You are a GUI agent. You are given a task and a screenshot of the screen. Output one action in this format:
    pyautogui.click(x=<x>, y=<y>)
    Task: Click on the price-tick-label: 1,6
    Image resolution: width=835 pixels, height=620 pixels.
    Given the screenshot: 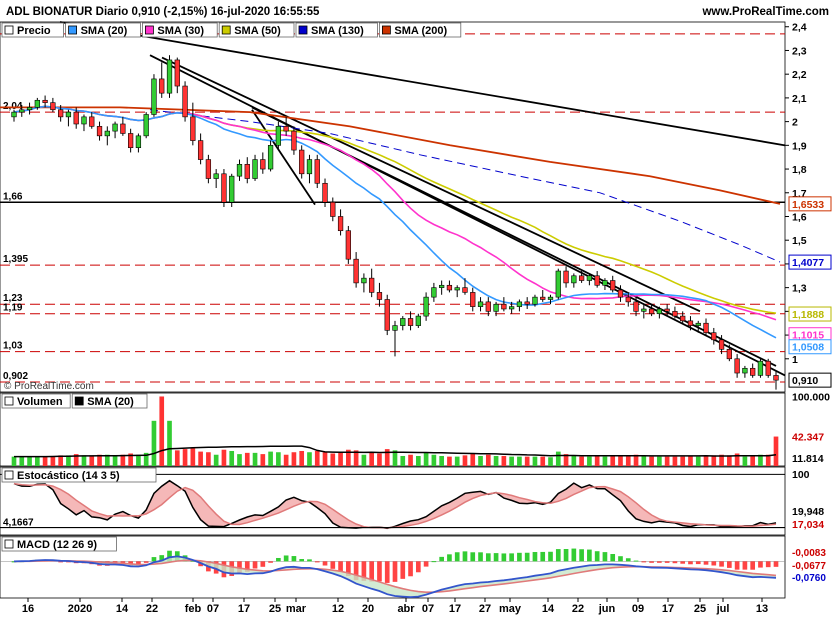 What is the action you would take?
    pyautogui.click(x=799, y=217)
    